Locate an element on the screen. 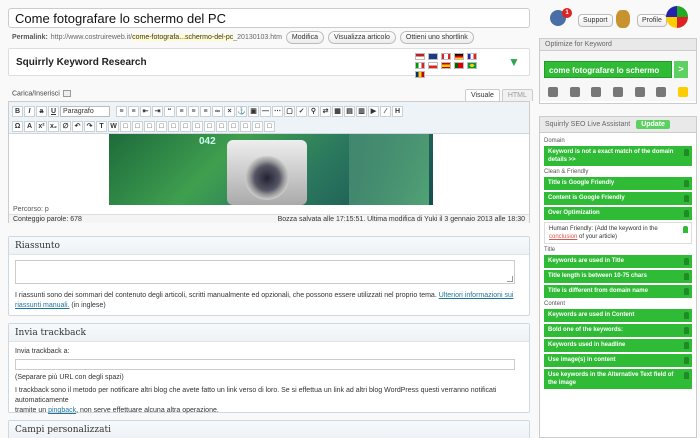  undo-icon: ↶ is located at coordinates (77, 126).